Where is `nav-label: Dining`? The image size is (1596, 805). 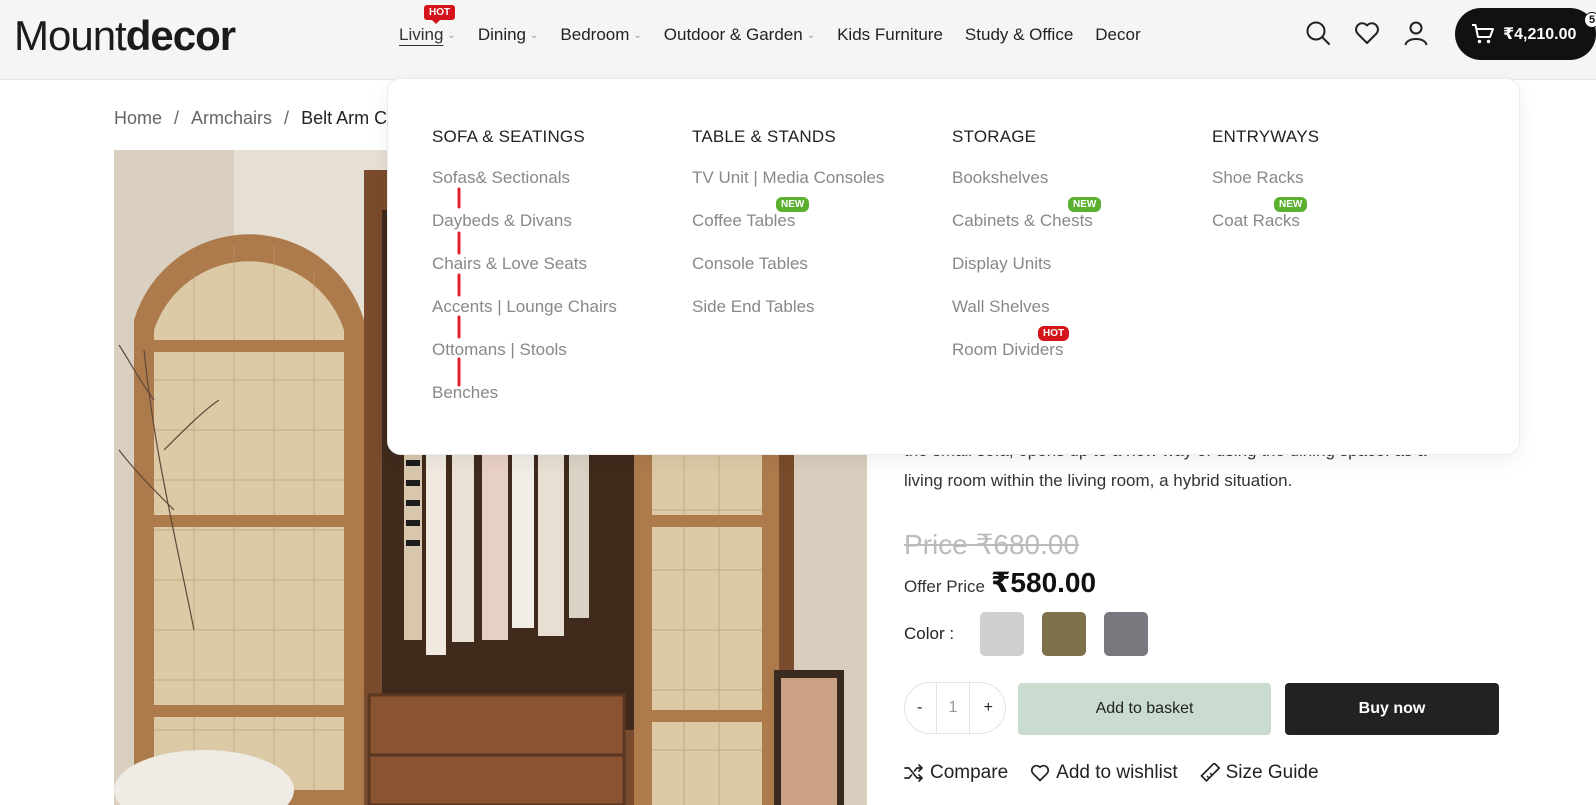
nav-label: Dining is located at coordinates (502, 34).